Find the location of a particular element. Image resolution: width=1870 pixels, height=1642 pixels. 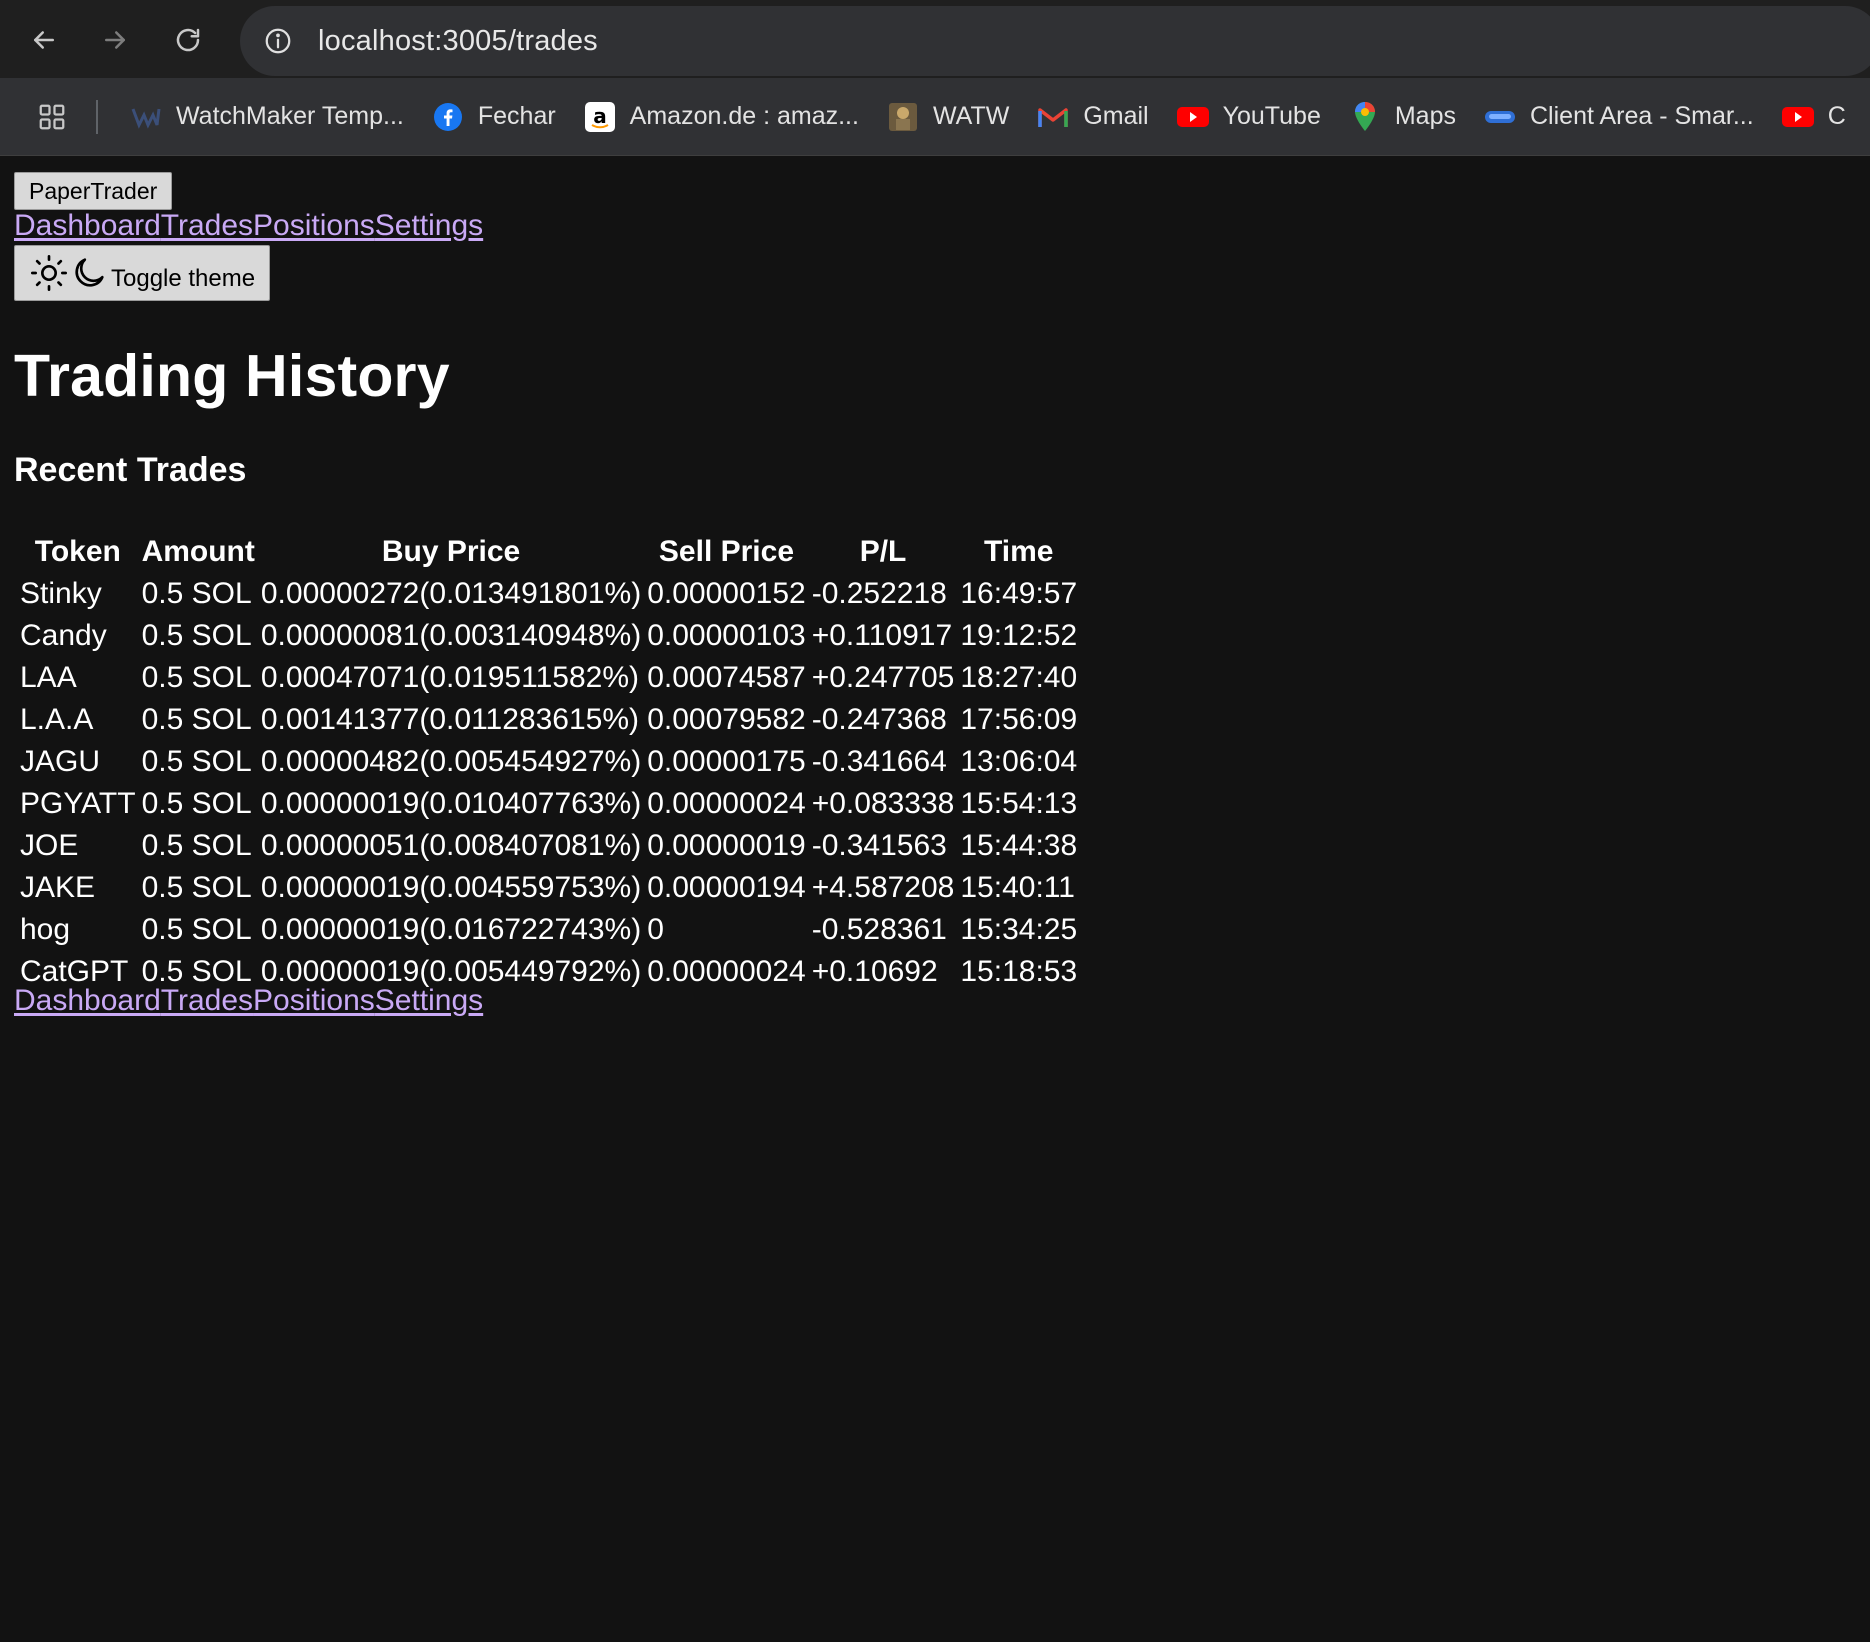

arrow-left-icon is located at coordinates (44, 40).